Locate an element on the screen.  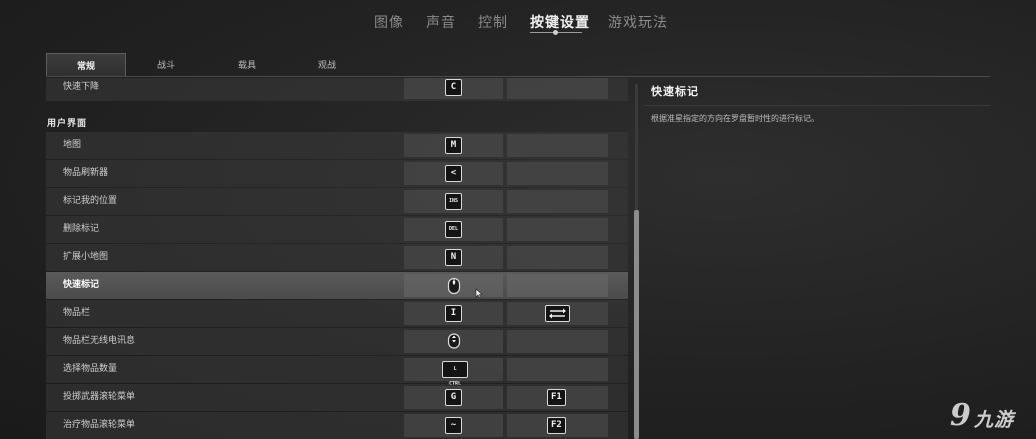
primary-binding: < is located at coordinates (453, 173).